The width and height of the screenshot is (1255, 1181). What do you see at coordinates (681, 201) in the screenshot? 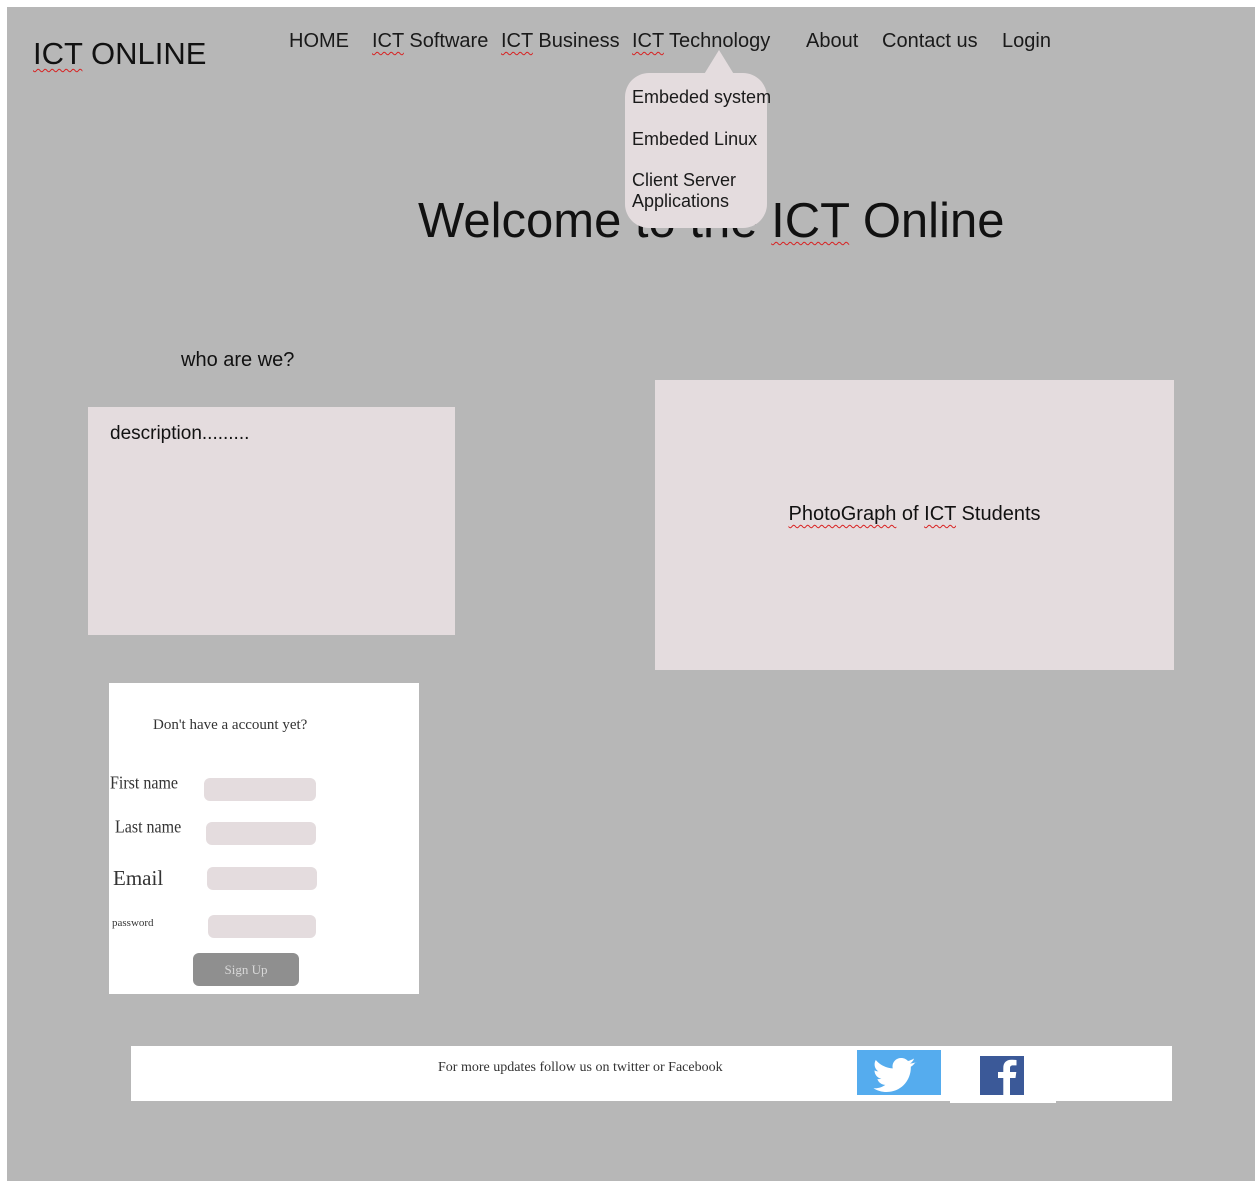
I see `dropdown-item-line-2: Applications` at bounding box center [681, 201].